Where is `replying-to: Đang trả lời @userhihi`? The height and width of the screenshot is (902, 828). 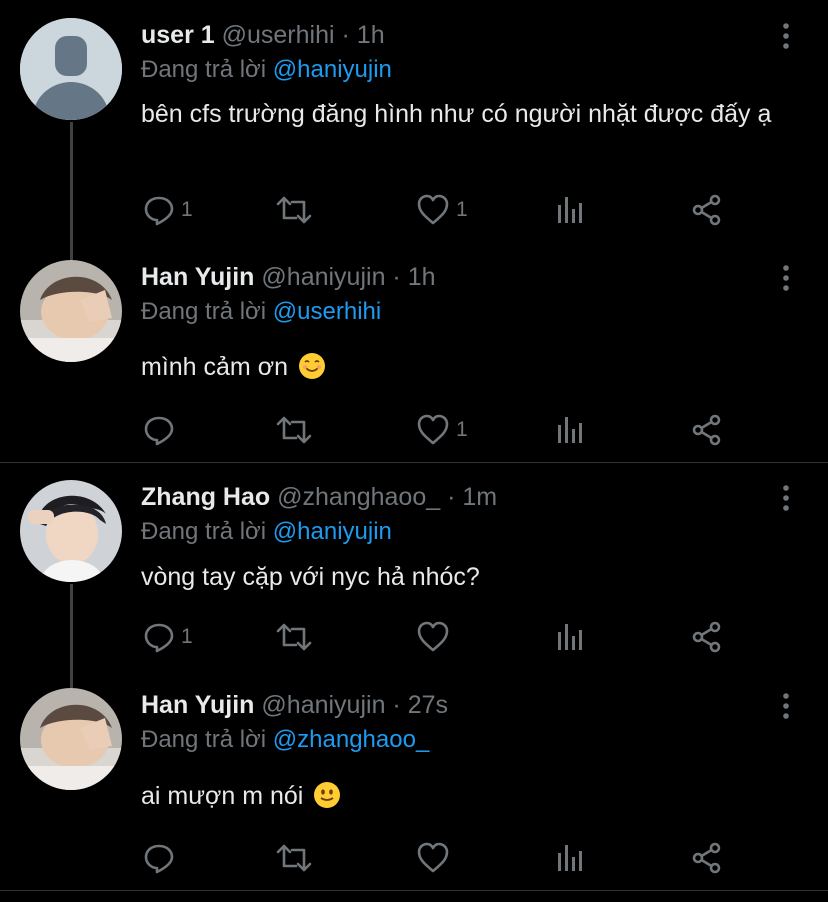 replying-to: Đang trả lời @userhihi is located at coordinates (261, 312).